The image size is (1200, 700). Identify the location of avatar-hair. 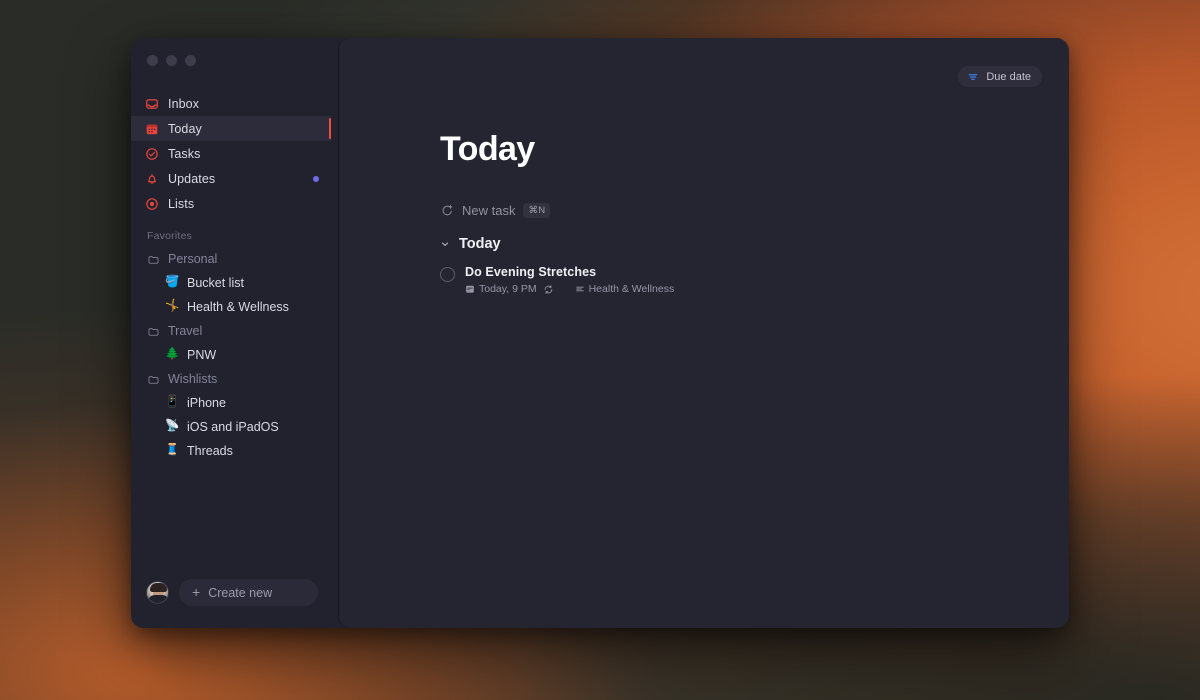
(158, 587).